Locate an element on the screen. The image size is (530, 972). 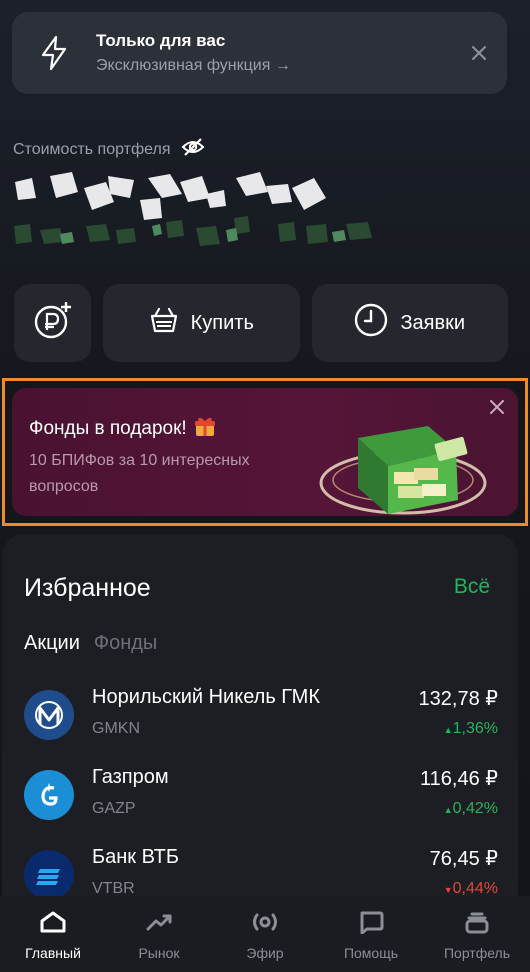
money-case-illustration is located at coordinates (403, 467).